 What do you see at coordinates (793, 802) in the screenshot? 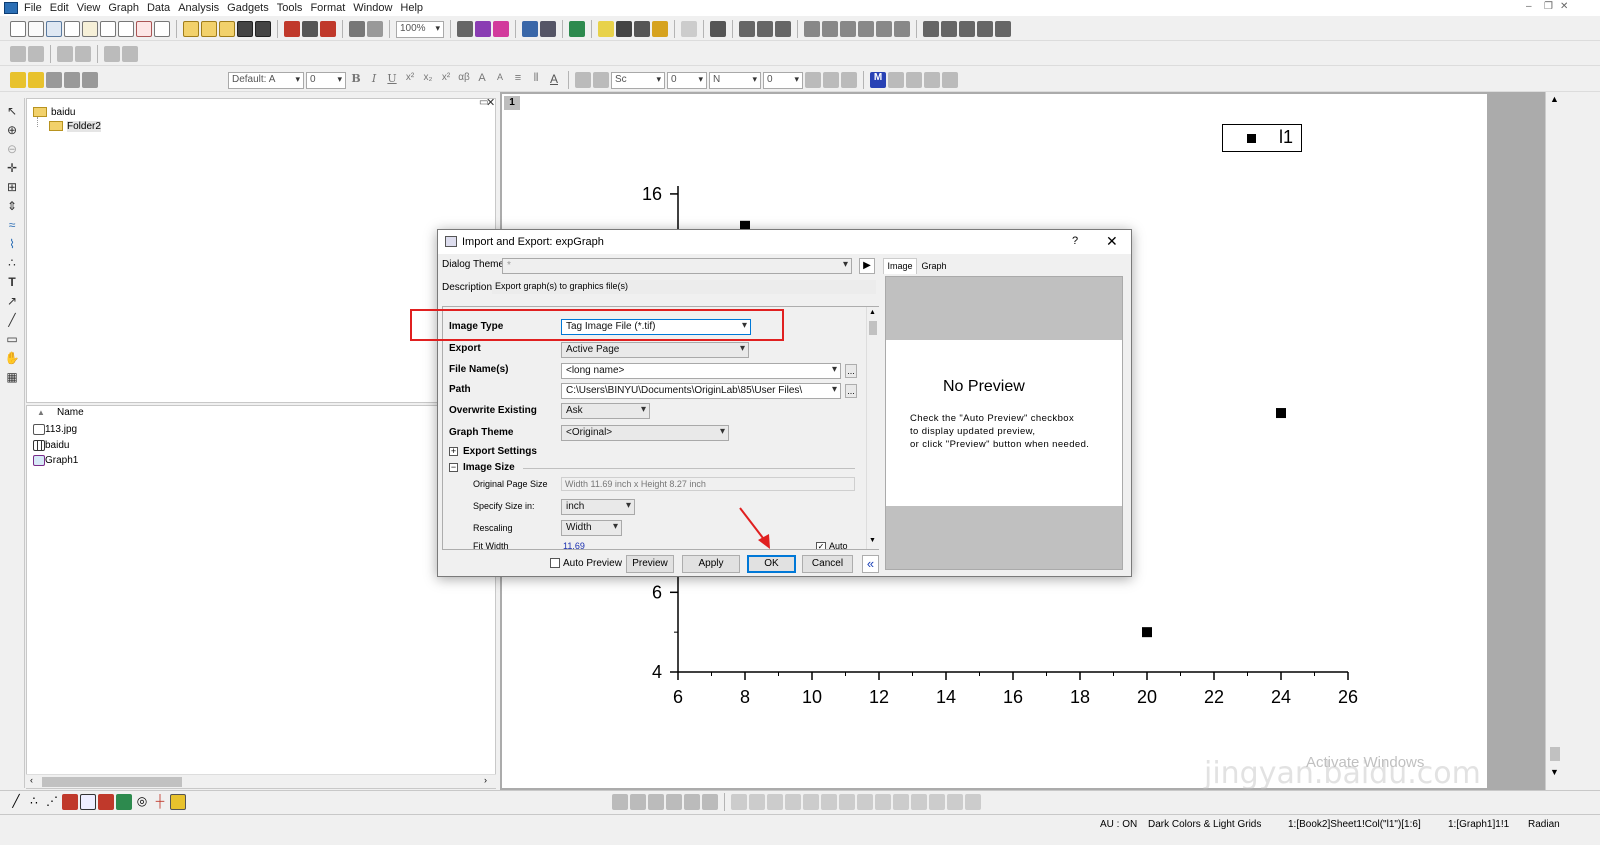
I see `align-bottom-icon` at bounding box center [793, 802].